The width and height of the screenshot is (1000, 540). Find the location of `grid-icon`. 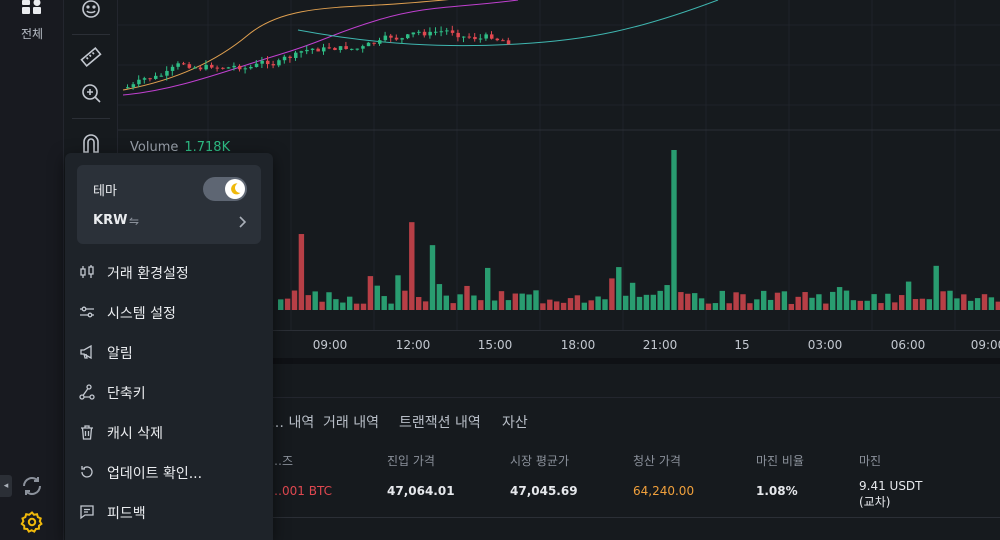

grid-icon is located at coordinates (32, 7).